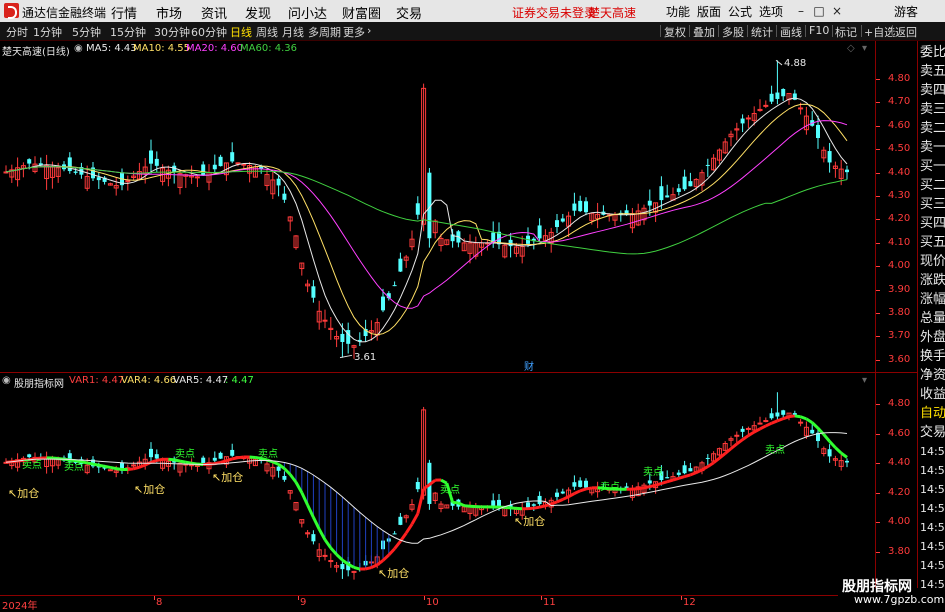 The image size is (945, 612). Describe the element at coordinates (932, 261) in the screenshot. I see `side-tab: 现价` at that location.